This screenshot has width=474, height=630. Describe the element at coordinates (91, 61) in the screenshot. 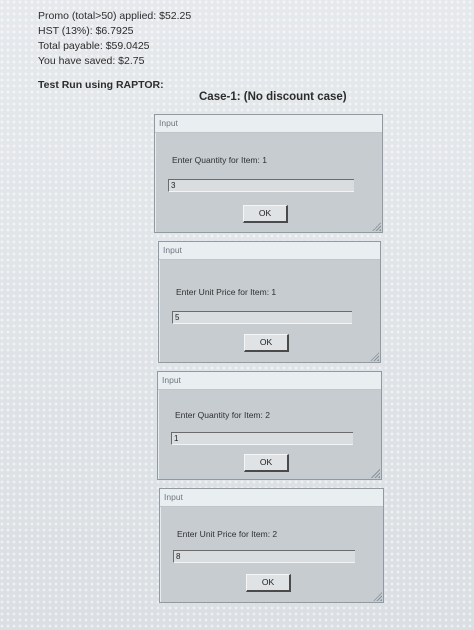

I see `saved-line: You have saved: $2.75` at that location.